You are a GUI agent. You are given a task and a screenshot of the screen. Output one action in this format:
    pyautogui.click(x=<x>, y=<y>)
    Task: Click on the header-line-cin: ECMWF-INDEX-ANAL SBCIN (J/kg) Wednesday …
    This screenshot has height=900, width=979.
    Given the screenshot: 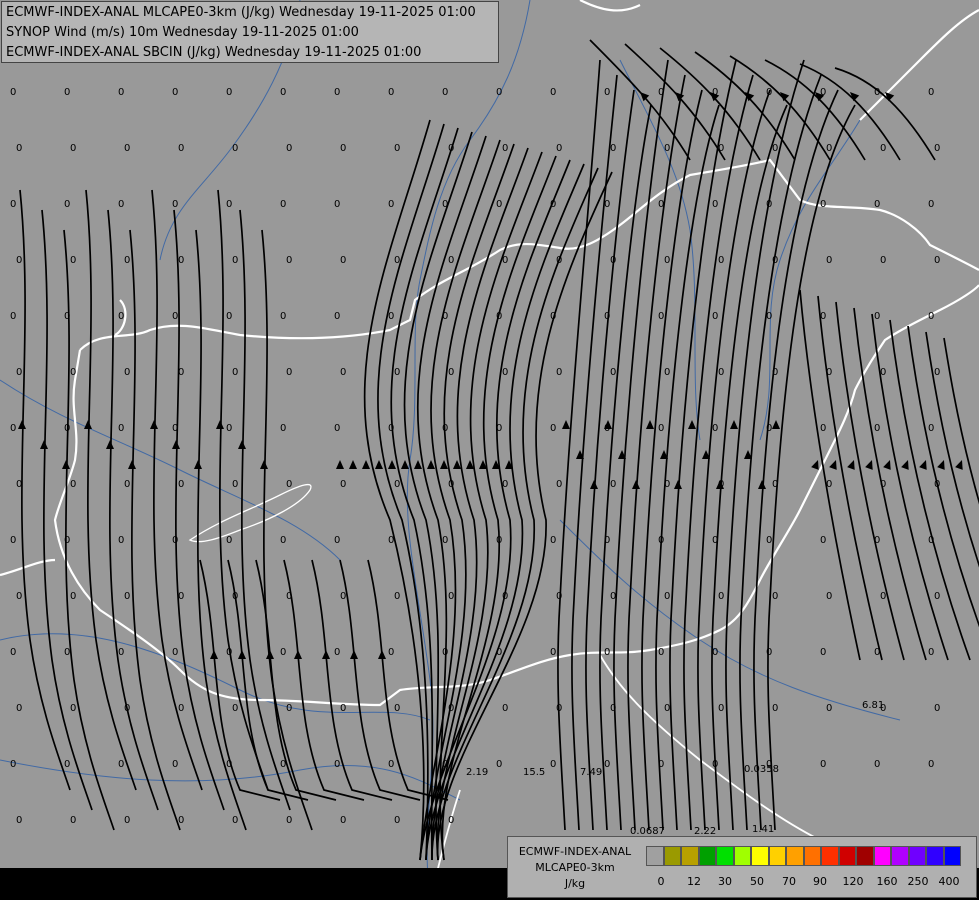 What is the action you would take?
    pyautogui.click(x=214, y=52)
    